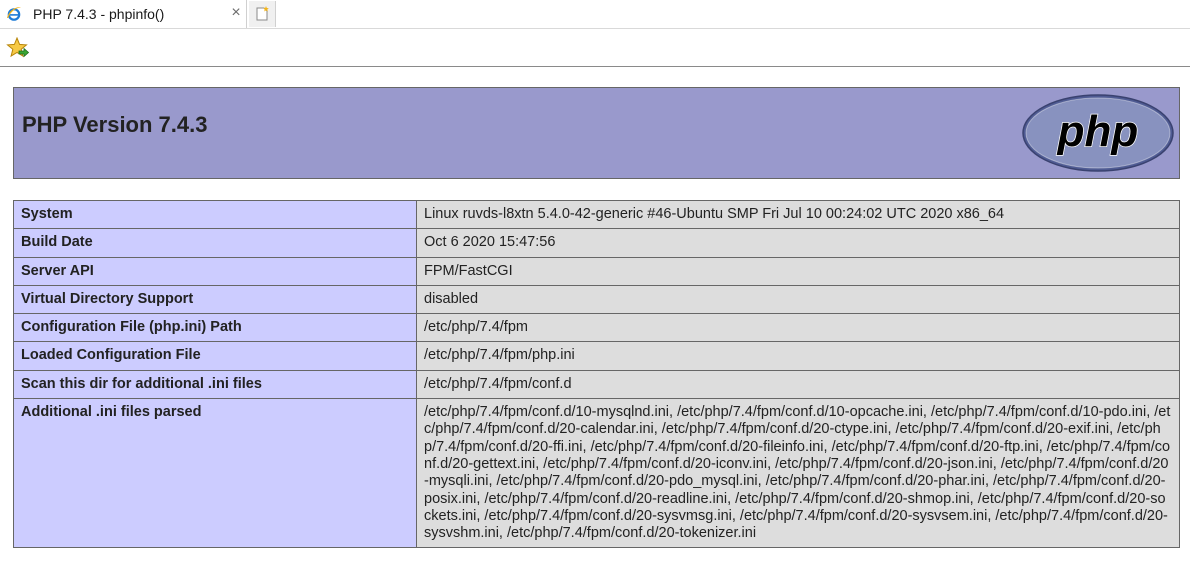 Image resolution: width=1190 pixels, height=570 pixels. I want to click on browser-tab: PHP 7.4.3 - phpinfo() ×, so click(123, 14).